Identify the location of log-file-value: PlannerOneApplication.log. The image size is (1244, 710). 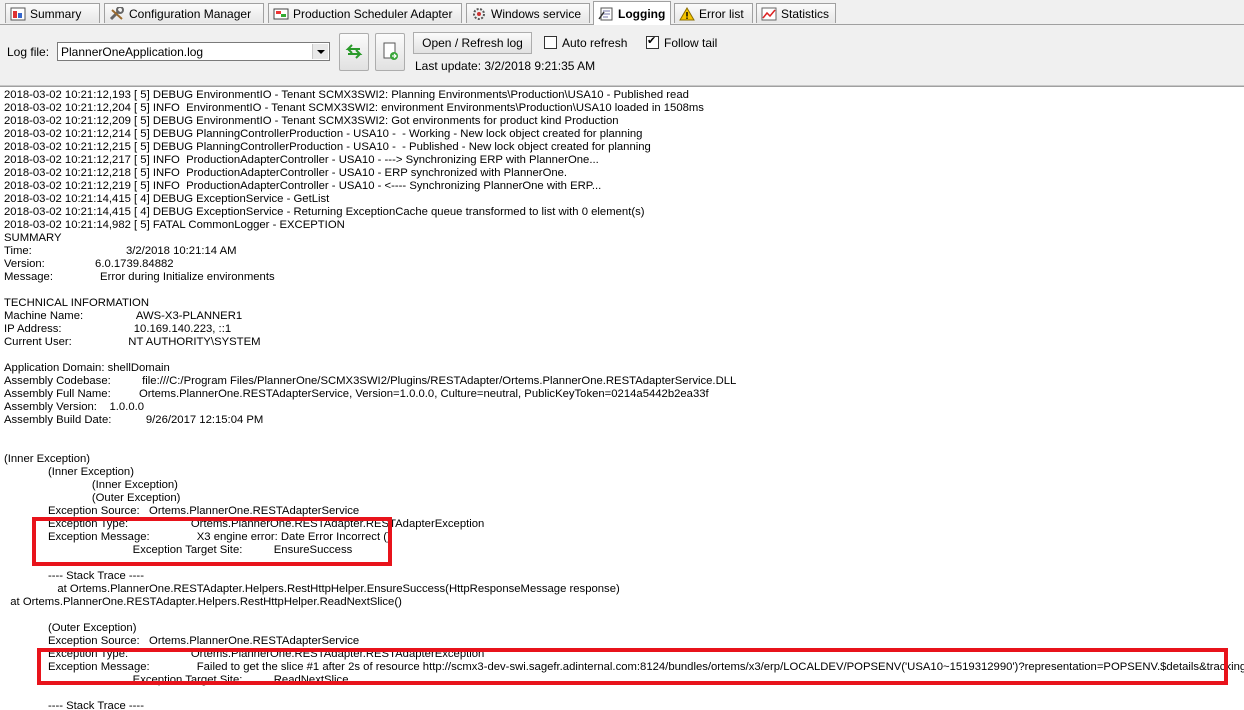
(132, 52).